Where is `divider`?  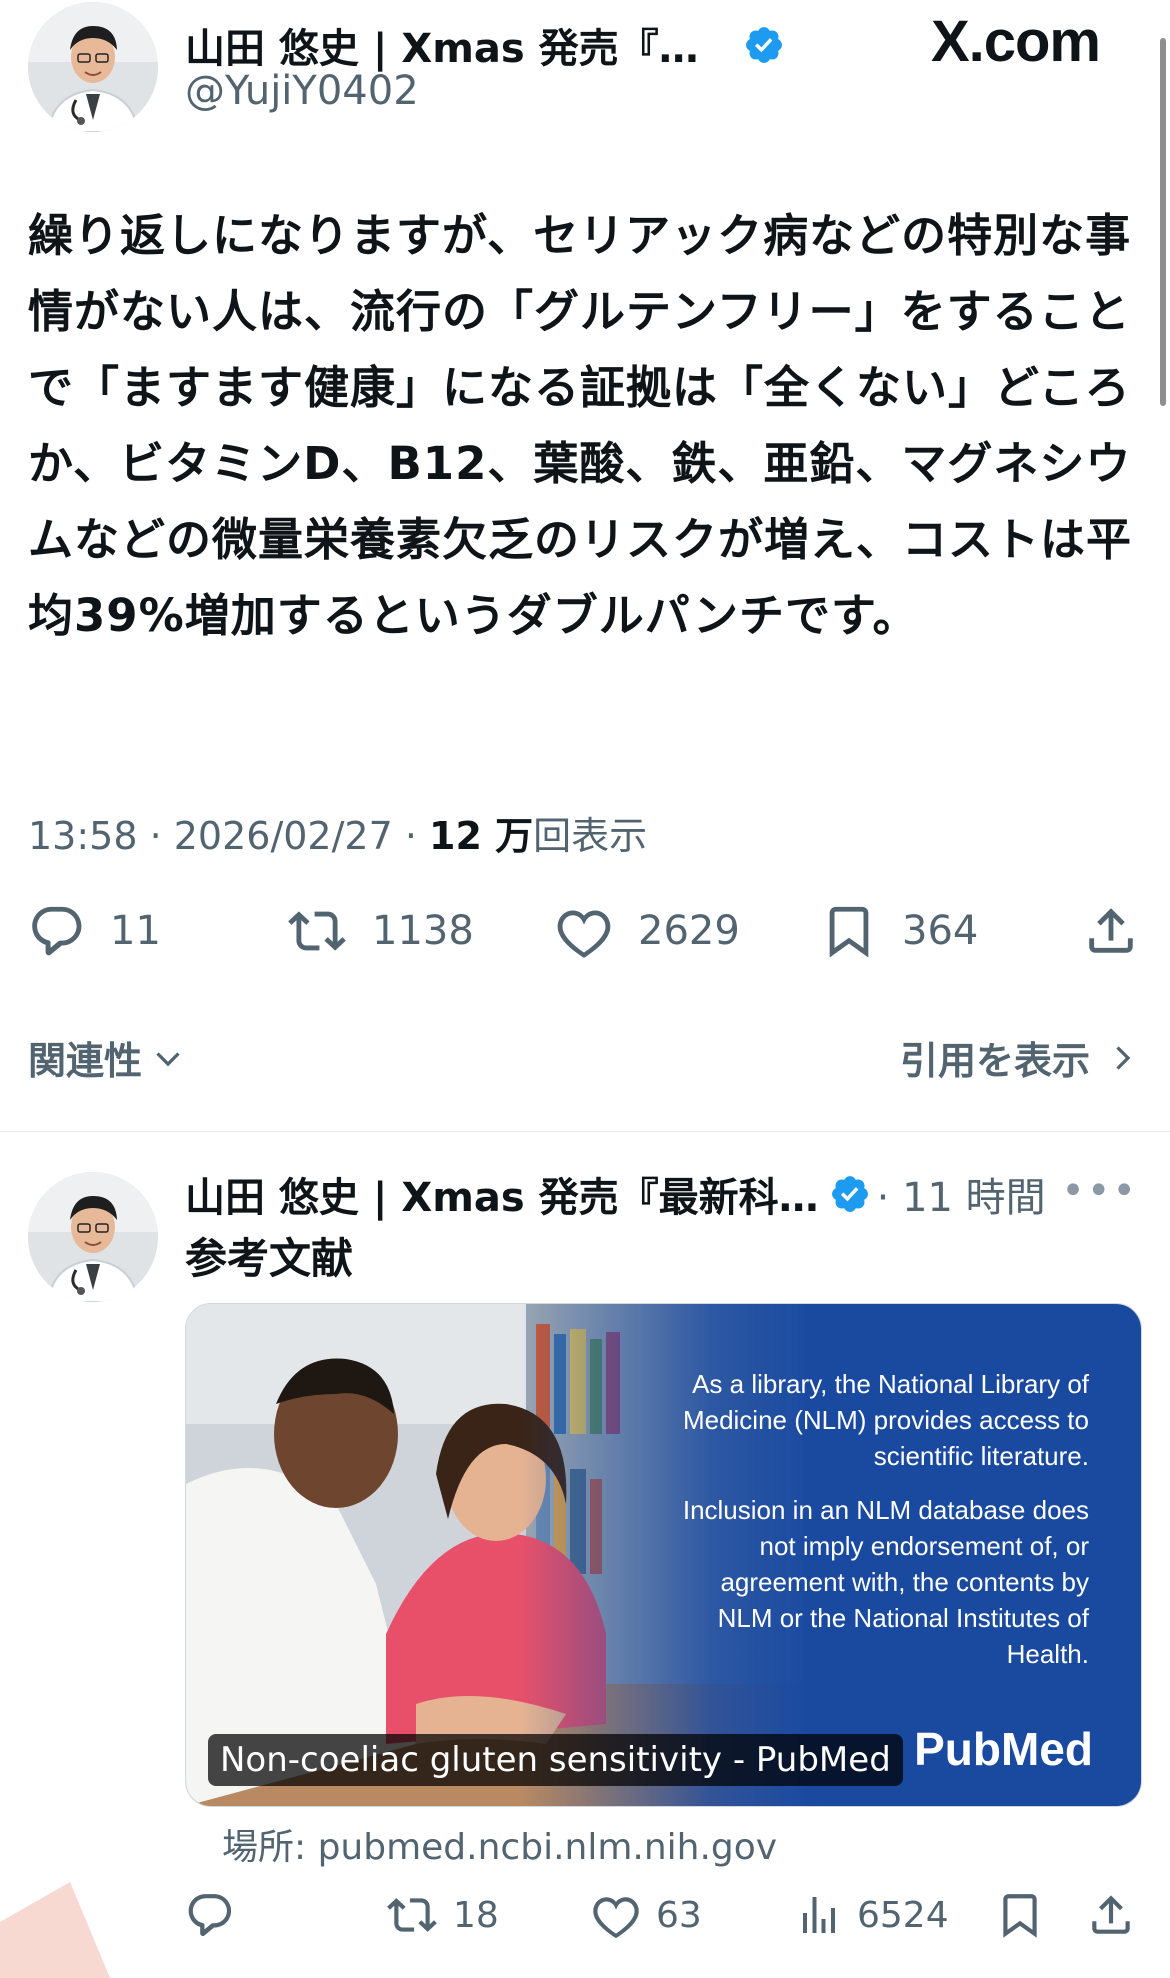
divider is located at coordinates (585, 1131).